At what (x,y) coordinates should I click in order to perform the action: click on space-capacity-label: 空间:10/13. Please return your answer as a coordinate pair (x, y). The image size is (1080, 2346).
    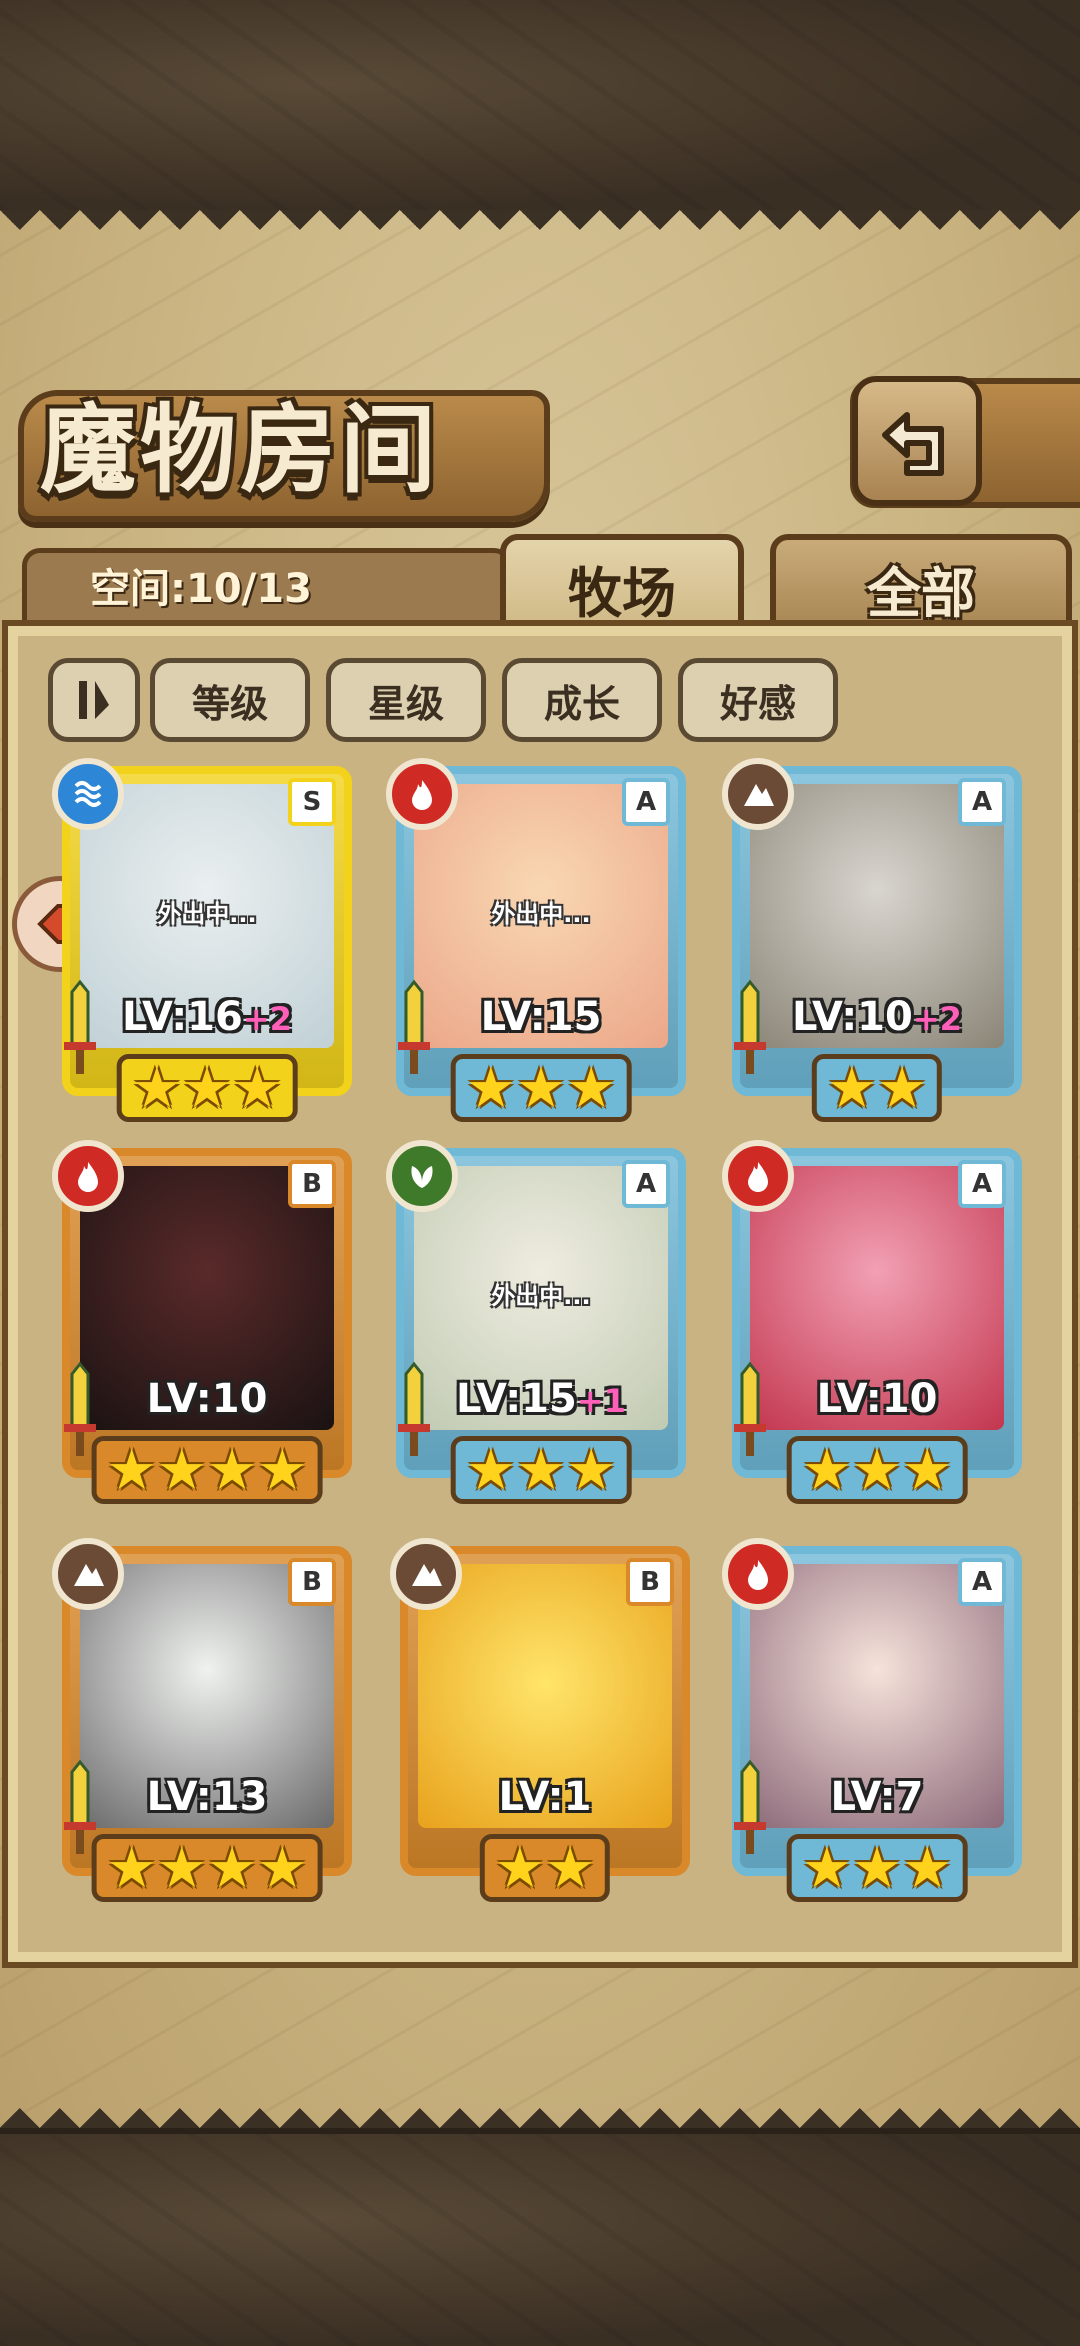
    Looking at the image, I should click on (201, 589).